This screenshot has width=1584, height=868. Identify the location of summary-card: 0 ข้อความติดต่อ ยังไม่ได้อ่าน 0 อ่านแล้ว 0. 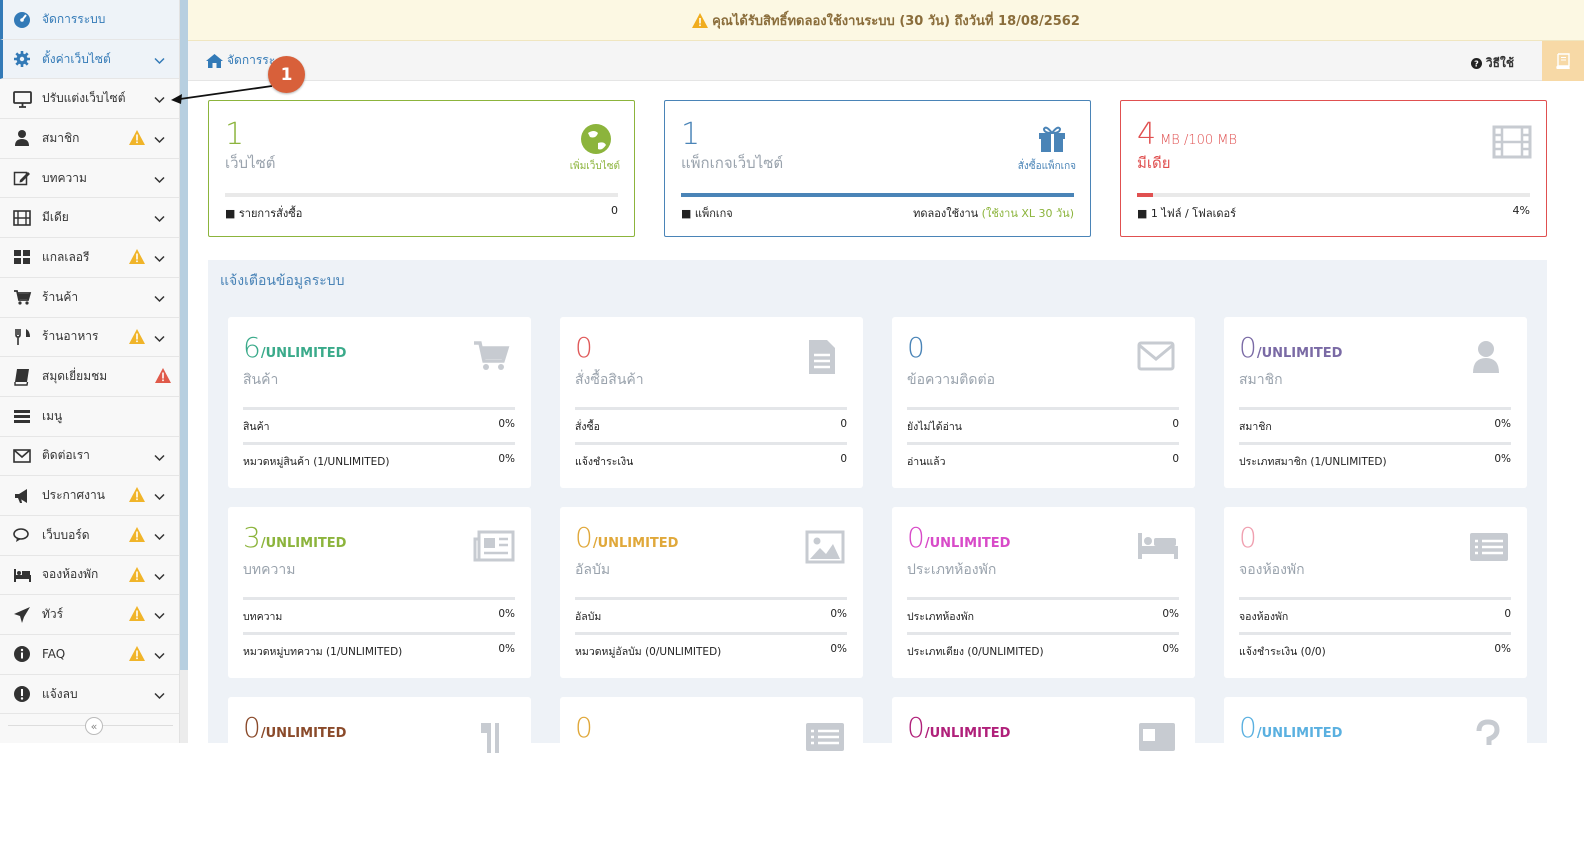
(1043, 402).